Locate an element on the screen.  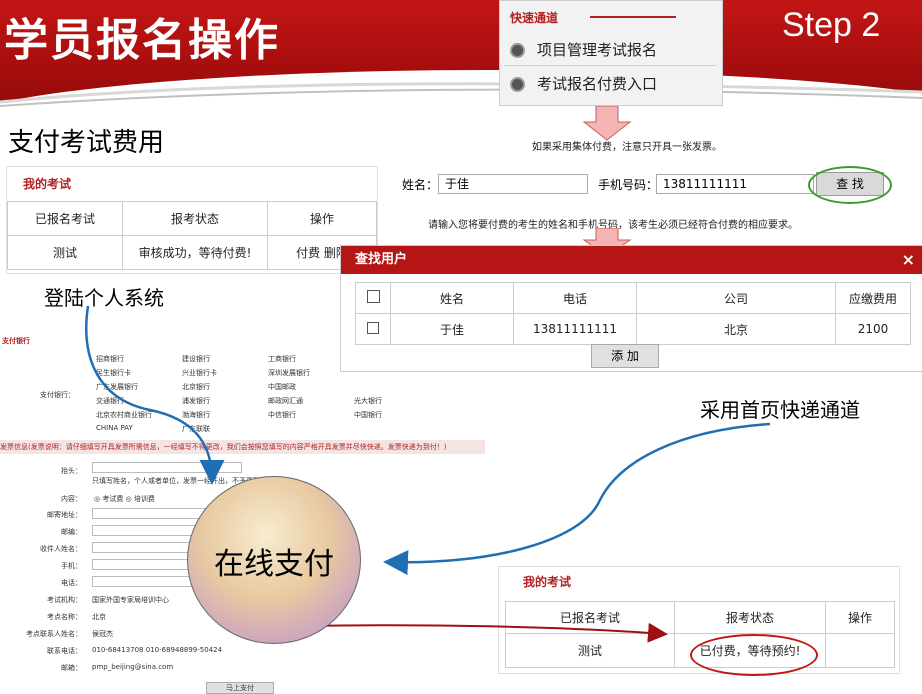
arrow-pay-to-status is located at coordinates (482, 629).